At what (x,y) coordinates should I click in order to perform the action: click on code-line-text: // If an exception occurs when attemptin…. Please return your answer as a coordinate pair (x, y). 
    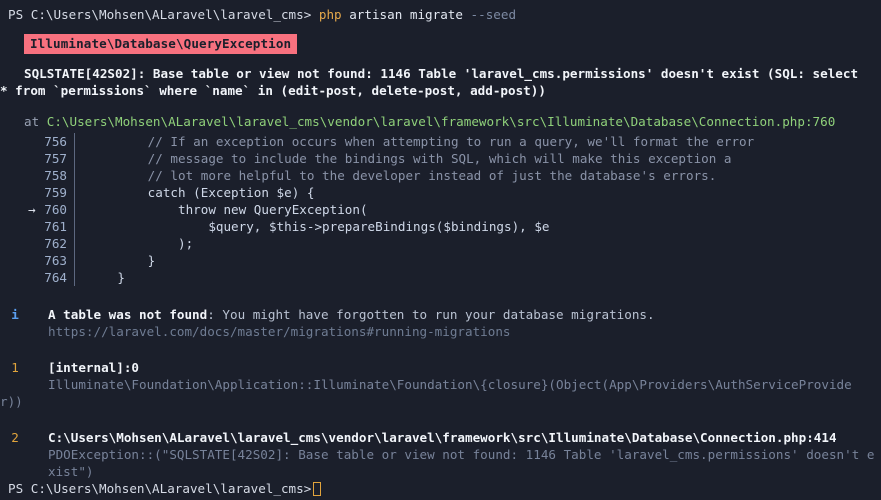
    Looking at the image, I should click on (421, 141).